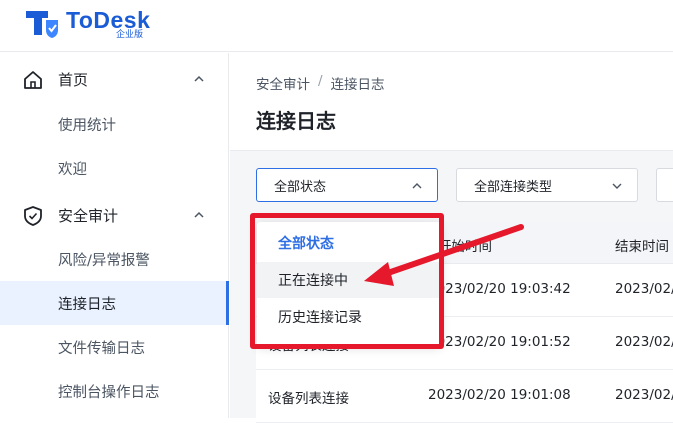 This screenshot has height=423, width=673. I want to click on app-header: ToDesk 企业版, so click(336, 26).